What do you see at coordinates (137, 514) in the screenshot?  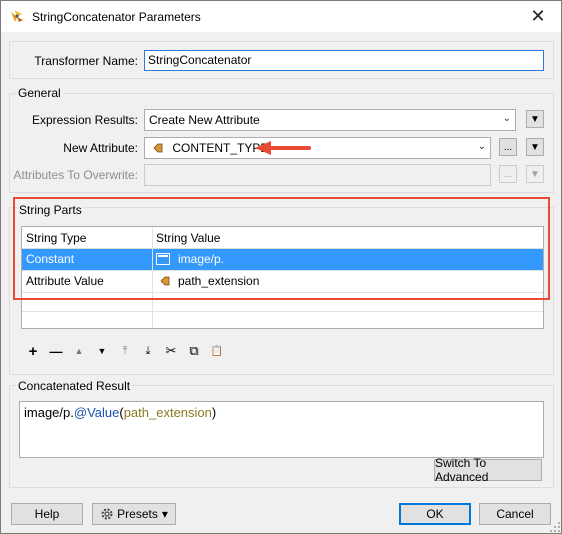 I see `presets-label: Presets` at bounding box center [137, 514].